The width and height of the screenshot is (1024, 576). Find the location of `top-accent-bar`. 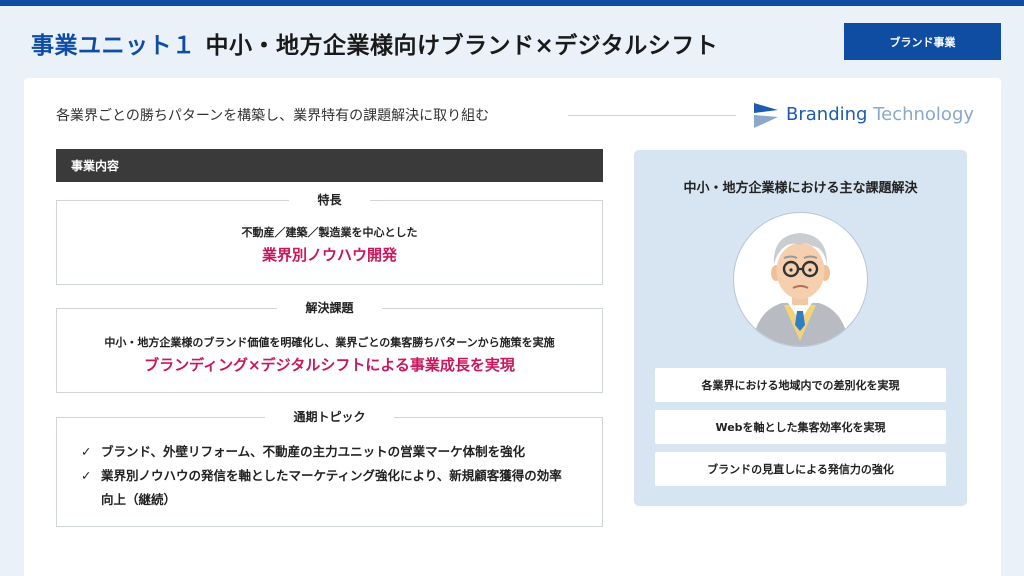

top-accent-bar is located at coordinates (512, 3).